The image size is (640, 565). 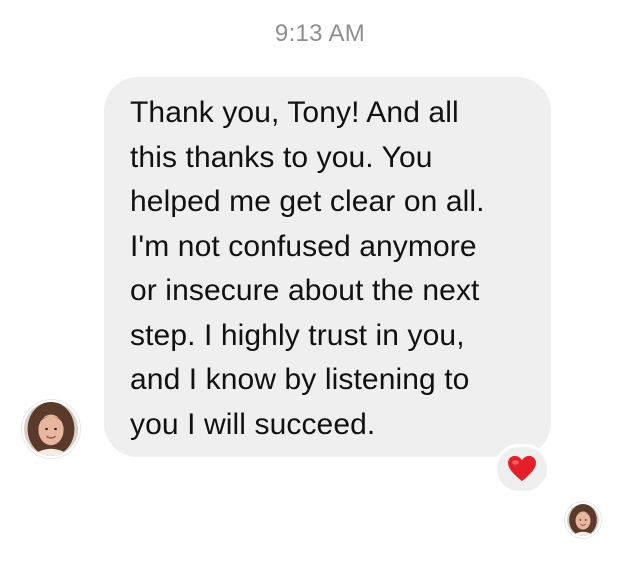 What do you see at coordinates (320, 33) in the screenshot?
I see `message-timestamp: 9:13 AM` at bounding box center [320, 33].